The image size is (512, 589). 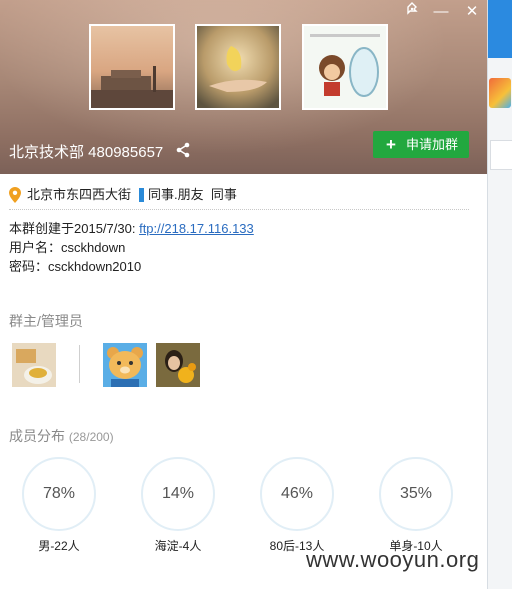 What do you see at coordinates (499, 294) in the screenshot?
I see `background-window` at bounding box center [499, 294].